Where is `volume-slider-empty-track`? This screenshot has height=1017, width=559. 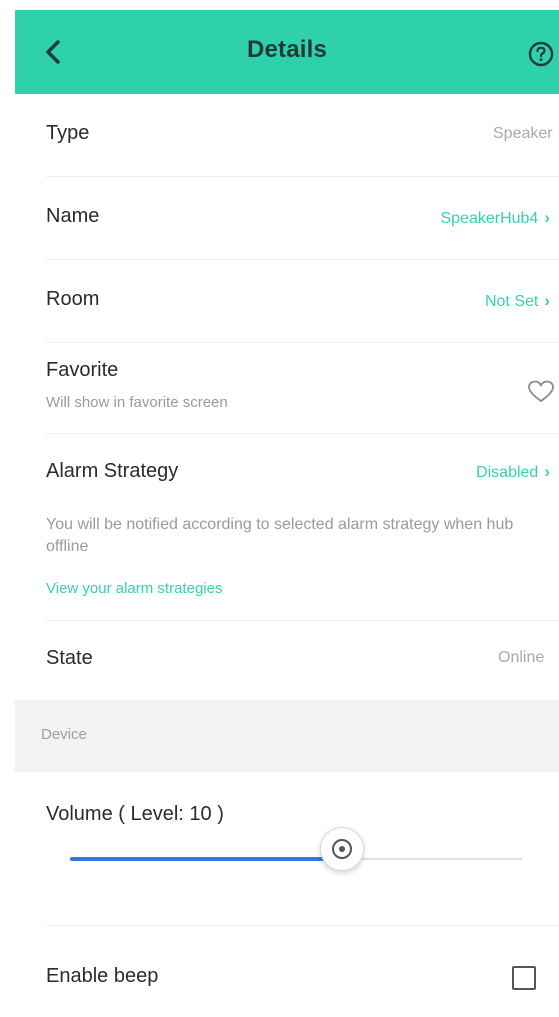 volume-slider-empty-track is located at coordinates (437, 859).